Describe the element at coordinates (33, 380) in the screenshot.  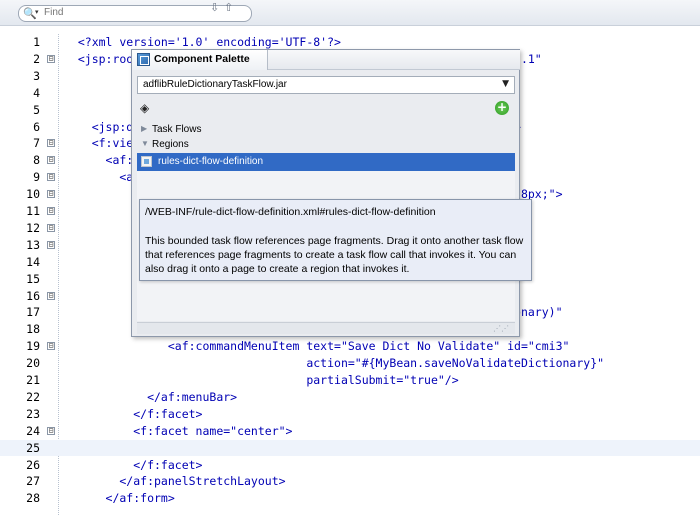
I see `line-number: 21` at that location.